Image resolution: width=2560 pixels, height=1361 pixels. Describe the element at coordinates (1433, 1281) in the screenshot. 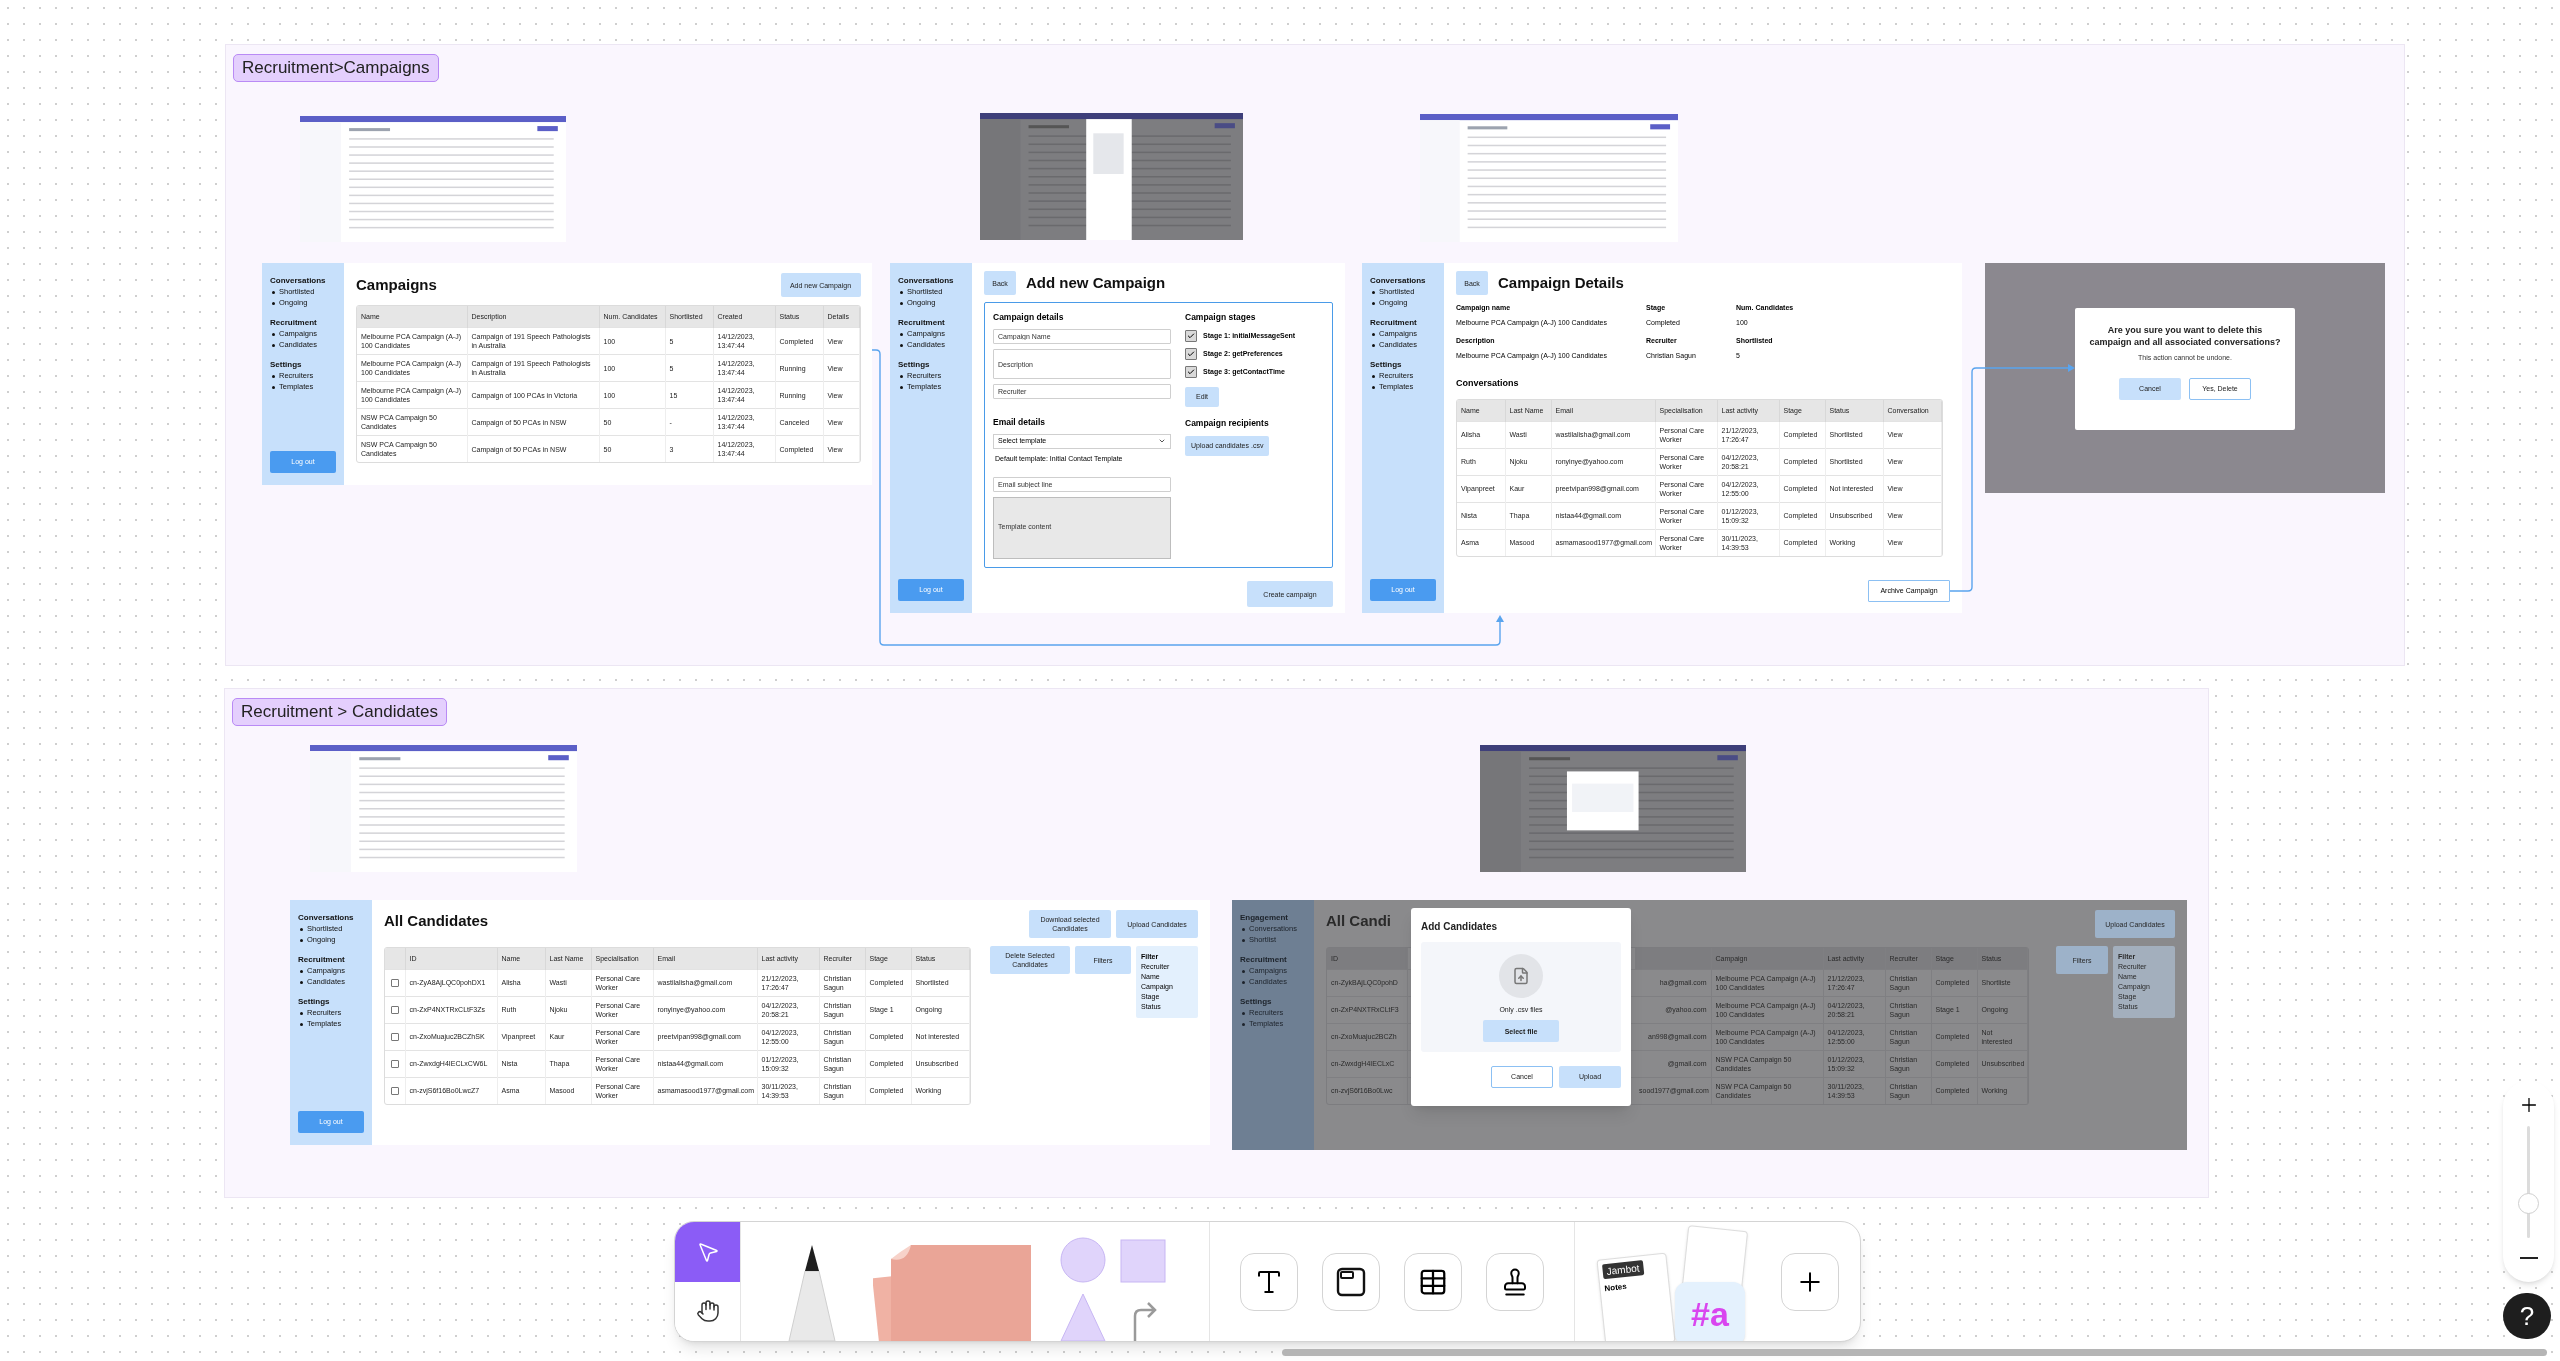

I see `table-tool-button` at that location.